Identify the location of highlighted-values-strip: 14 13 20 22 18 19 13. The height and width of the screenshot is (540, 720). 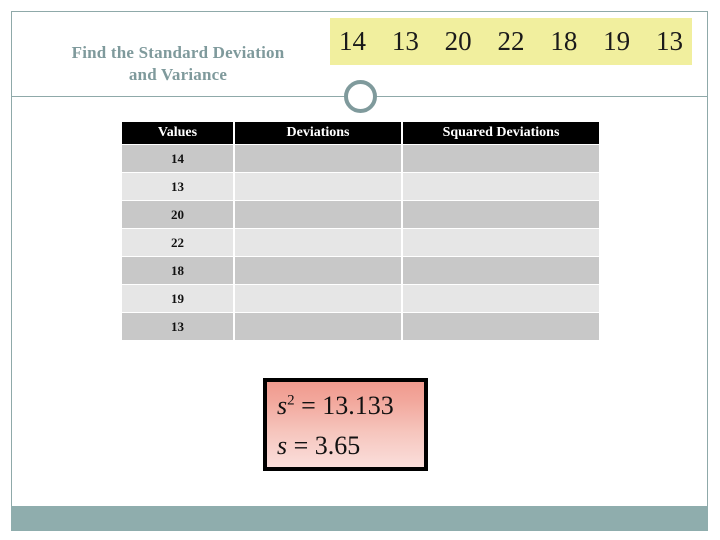
(511, 41).